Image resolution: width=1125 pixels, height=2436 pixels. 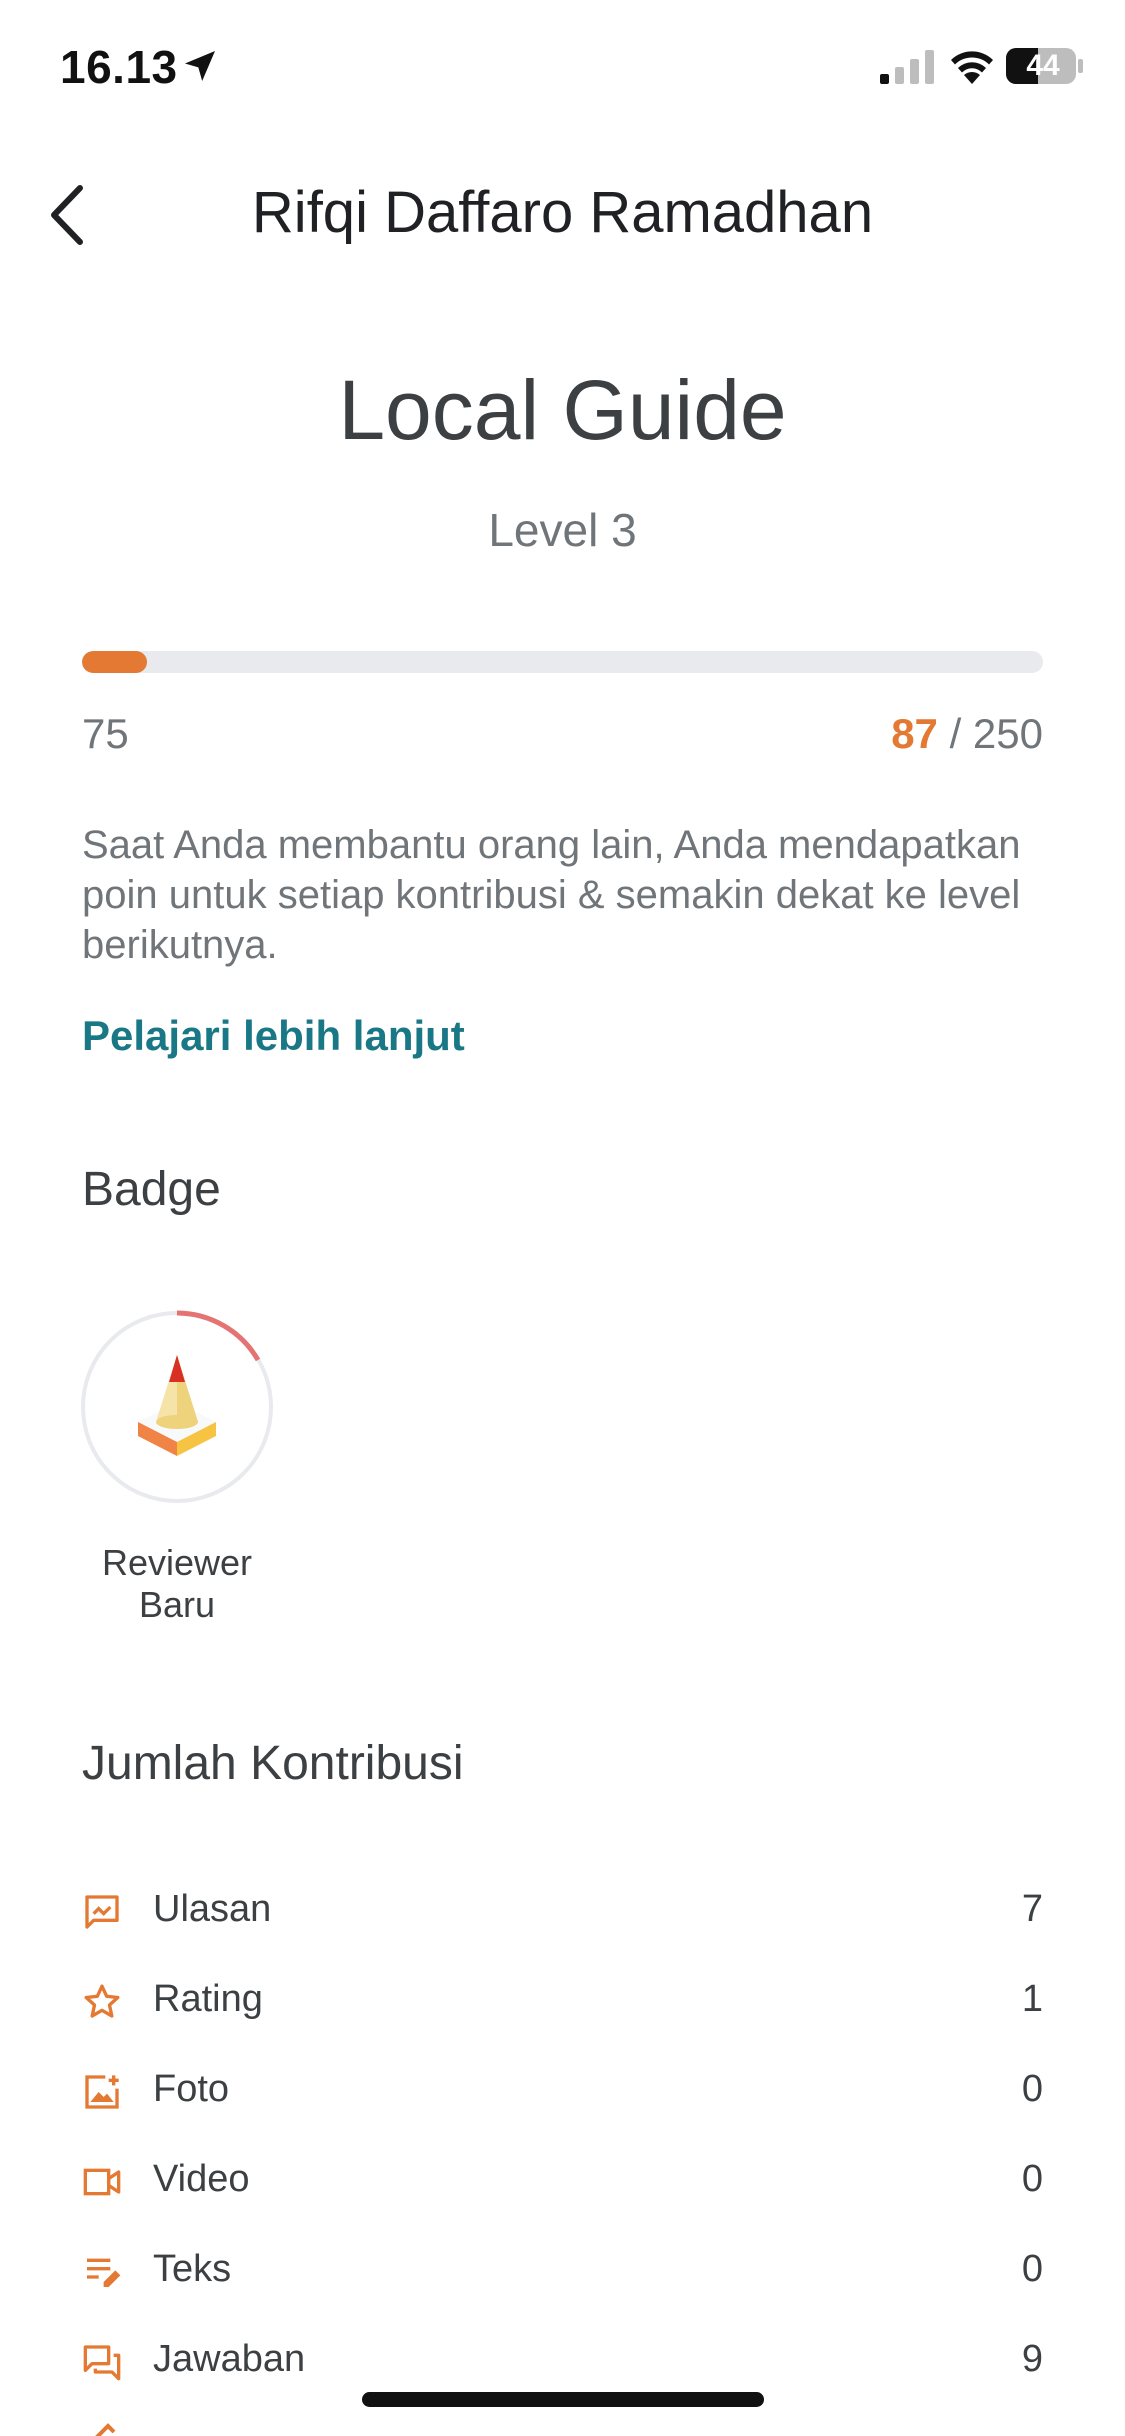 What do you see at coordinates (562, 70) in the screenshot?
I see `status-bar: 16.13 44` at bounding box center [562, 70].